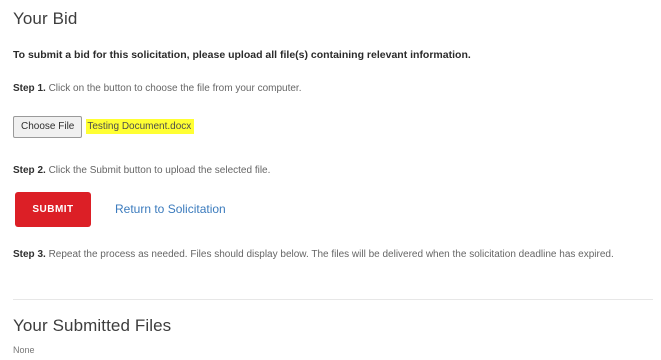  What do you see at coordinates (48, 126) in the screenshot?
I see `choose-file-button: Choose File` at bounding box center [48, 126].